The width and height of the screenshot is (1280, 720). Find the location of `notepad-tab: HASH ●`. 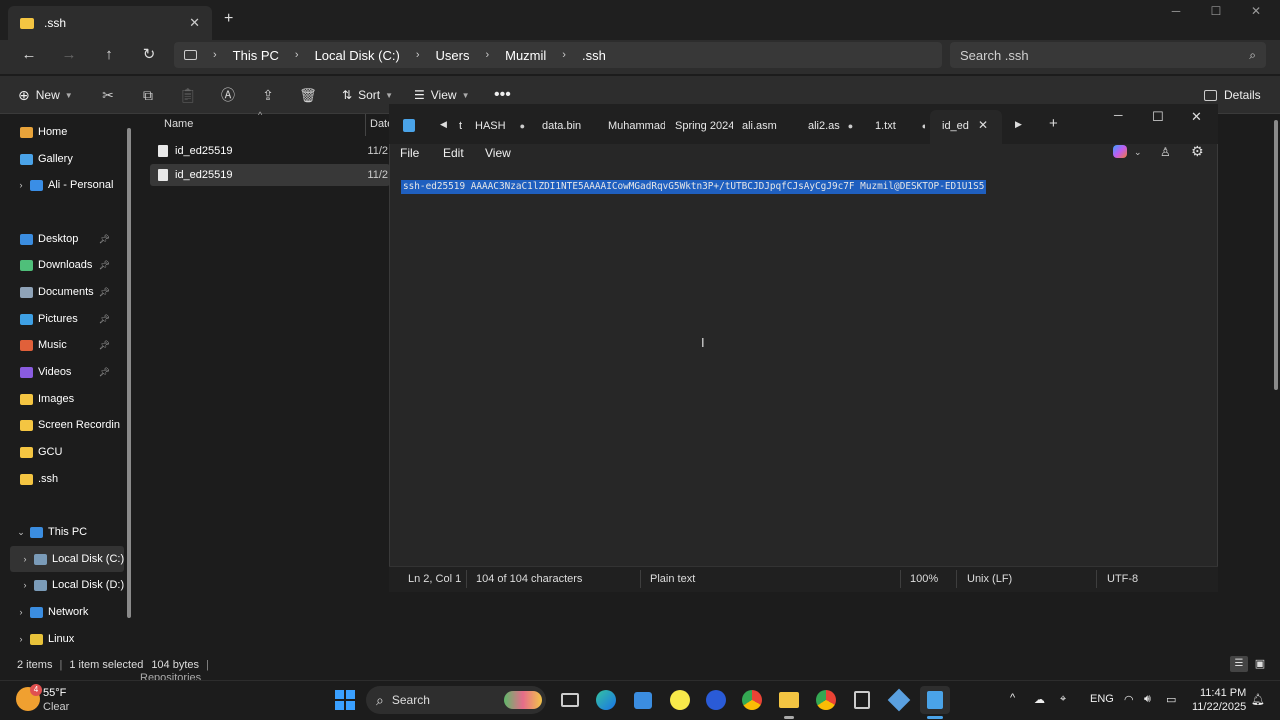

notepad-tab: HASH ● is located at coordinates (501, 126).